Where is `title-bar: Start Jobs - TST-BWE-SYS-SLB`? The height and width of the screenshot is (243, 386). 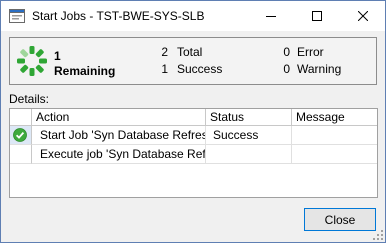
title-bar: Start Jobs - TST-BWE-SYS-SLB is located at coordinates (193, 16).